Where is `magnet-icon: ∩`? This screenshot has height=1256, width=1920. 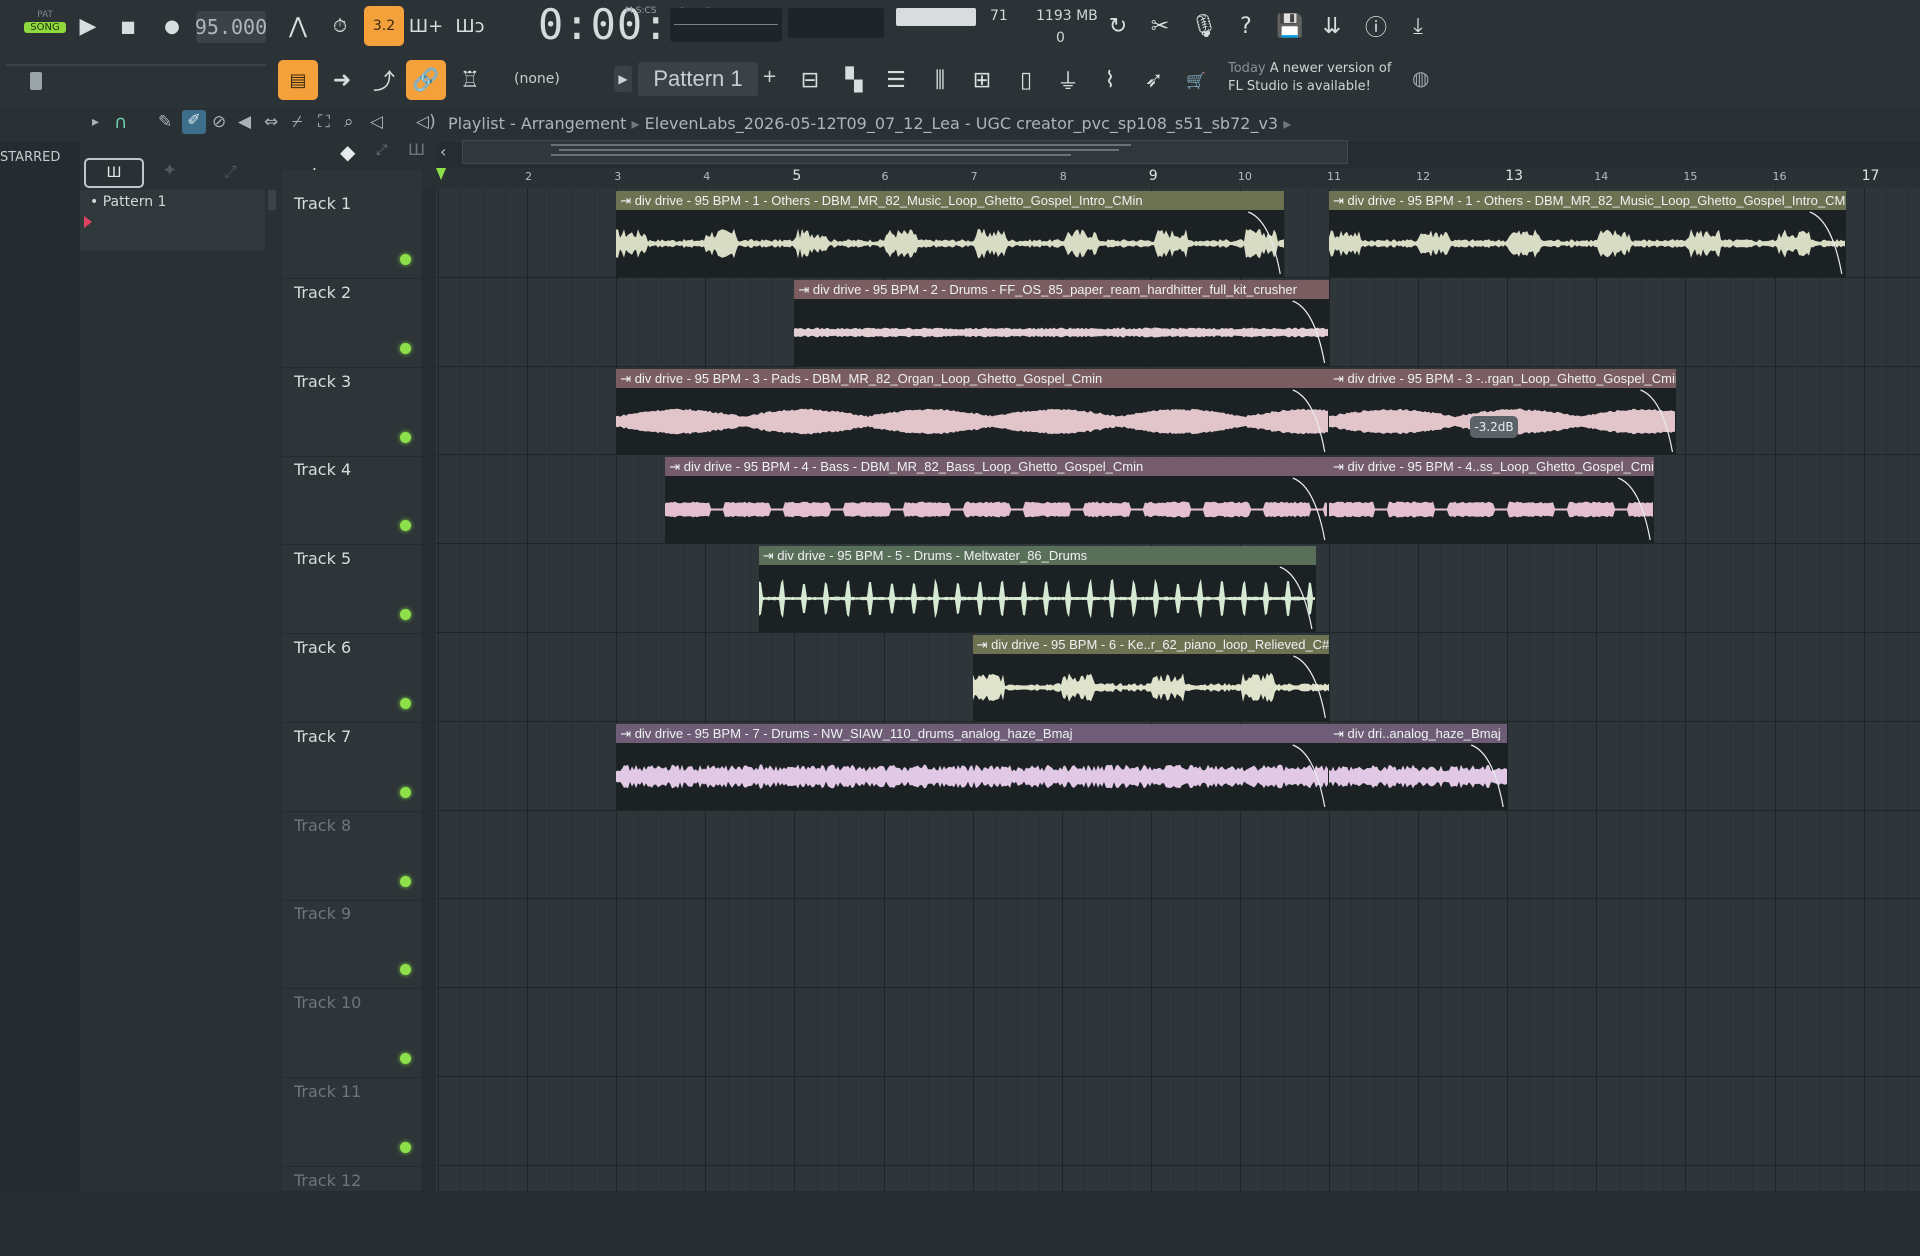
magnet-icon: ∩ is located at coordinates (120, 122).